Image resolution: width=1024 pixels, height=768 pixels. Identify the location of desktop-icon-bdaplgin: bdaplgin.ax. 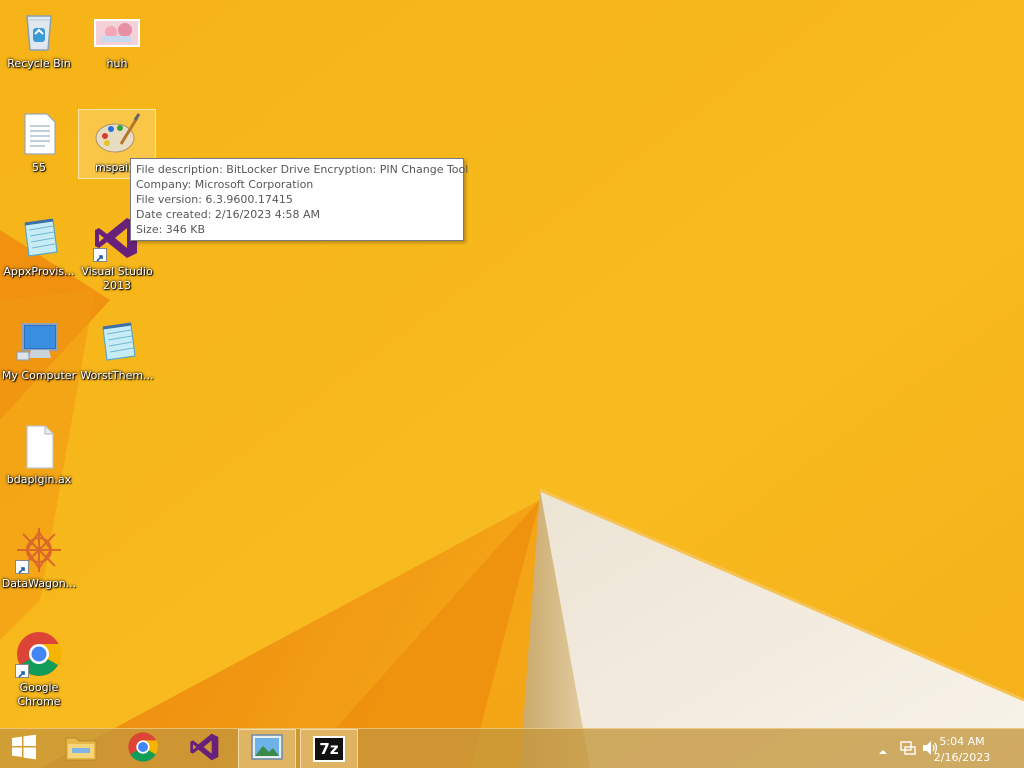
(39, 454).